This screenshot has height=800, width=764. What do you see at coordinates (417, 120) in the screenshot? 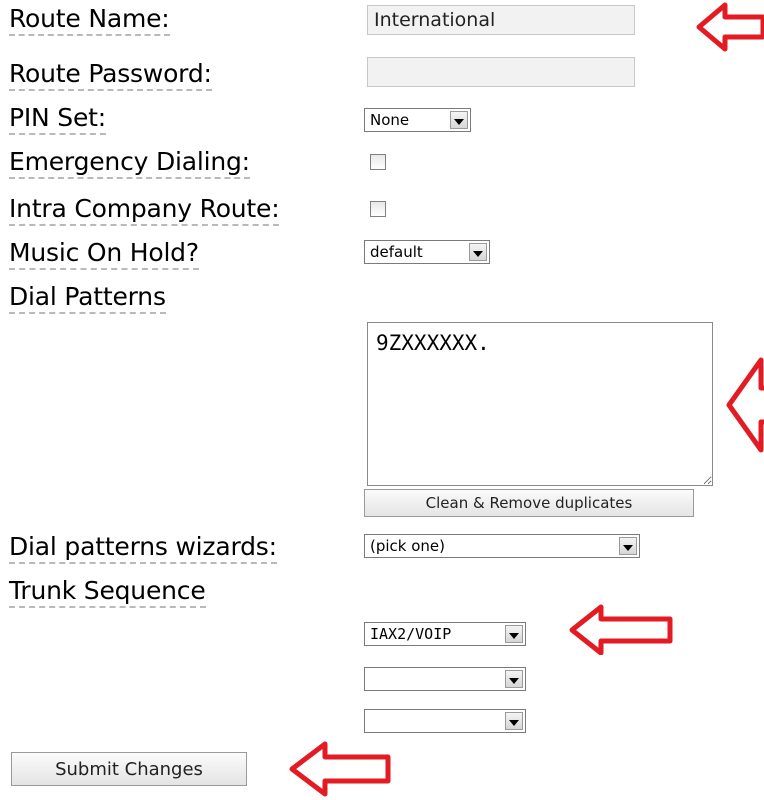
I see `pin-set-select: None` at bounding box center [417, 120].